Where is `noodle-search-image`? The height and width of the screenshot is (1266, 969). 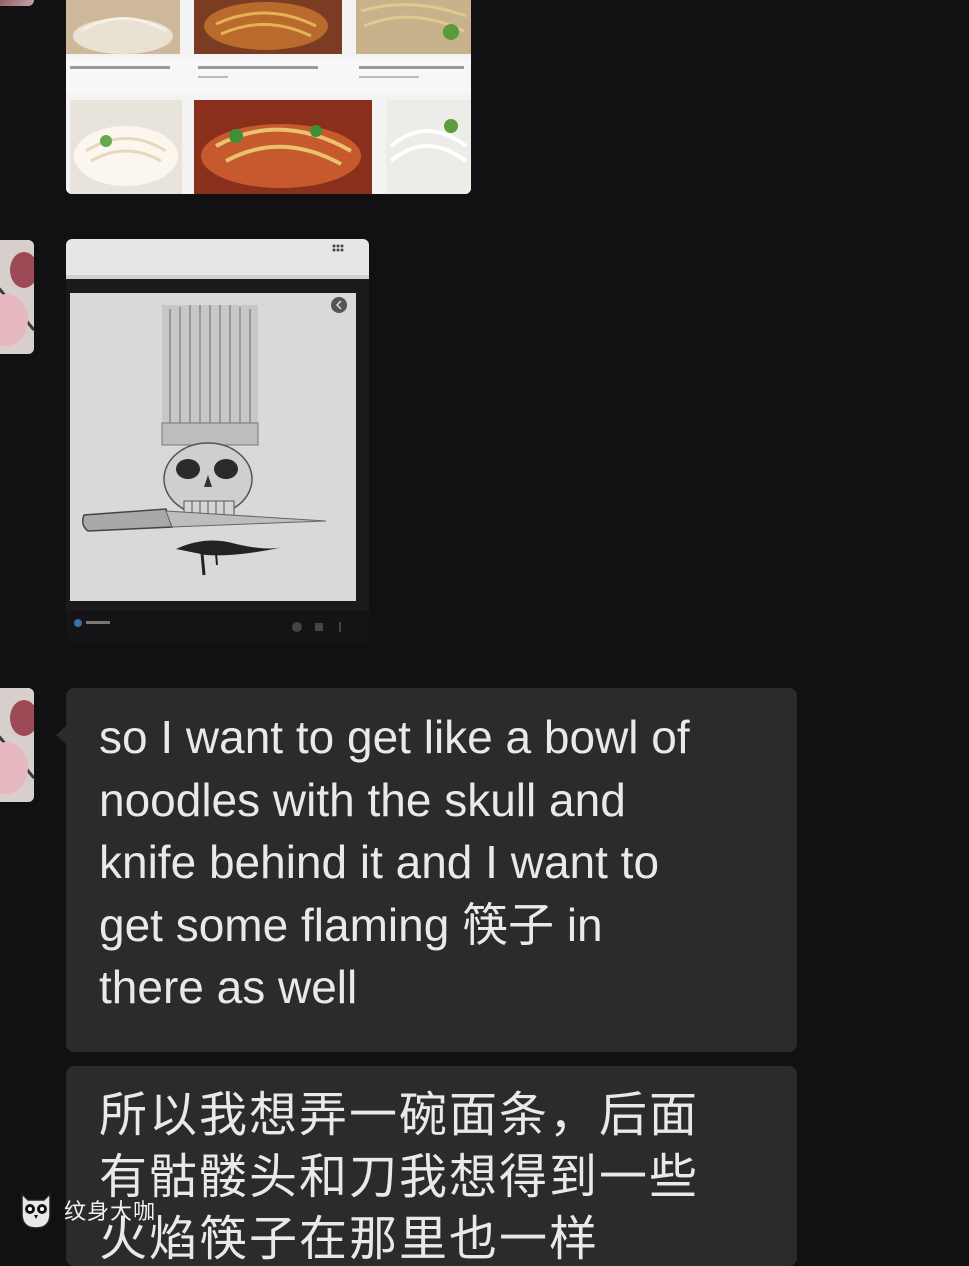 noodle-search-image is located at coordinates (268, 97).